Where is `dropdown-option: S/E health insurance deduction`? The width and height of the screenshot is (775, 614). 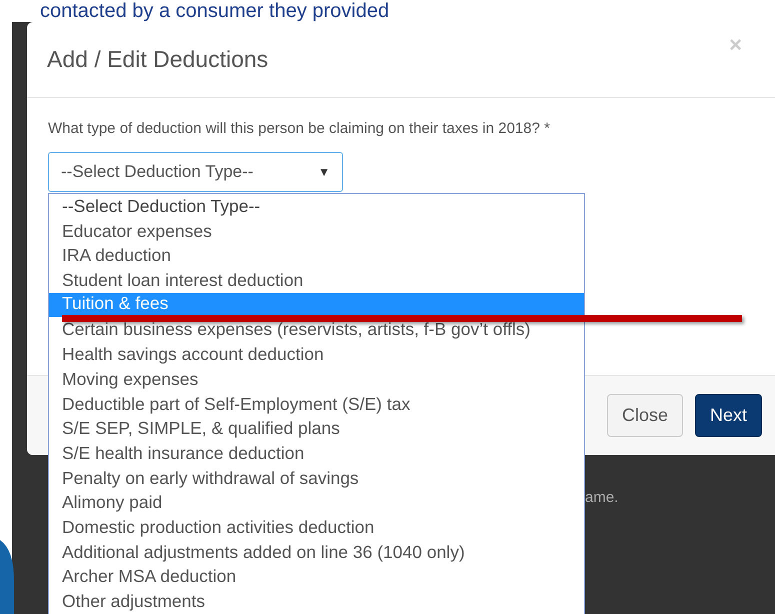 dropdown-option: S/E health insurance deduction is located at coordinates (316, 453).